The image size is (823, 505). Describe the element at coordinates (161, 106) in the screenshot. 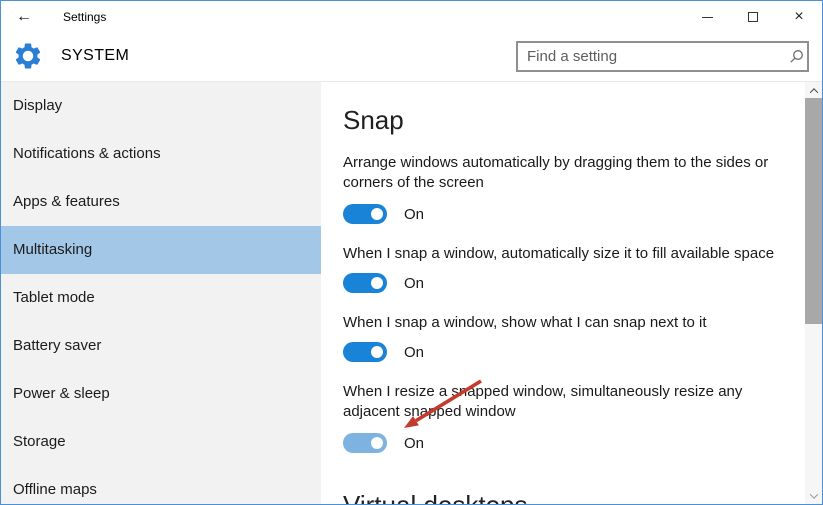

I see `sidebar-item-display: Display` at that location.